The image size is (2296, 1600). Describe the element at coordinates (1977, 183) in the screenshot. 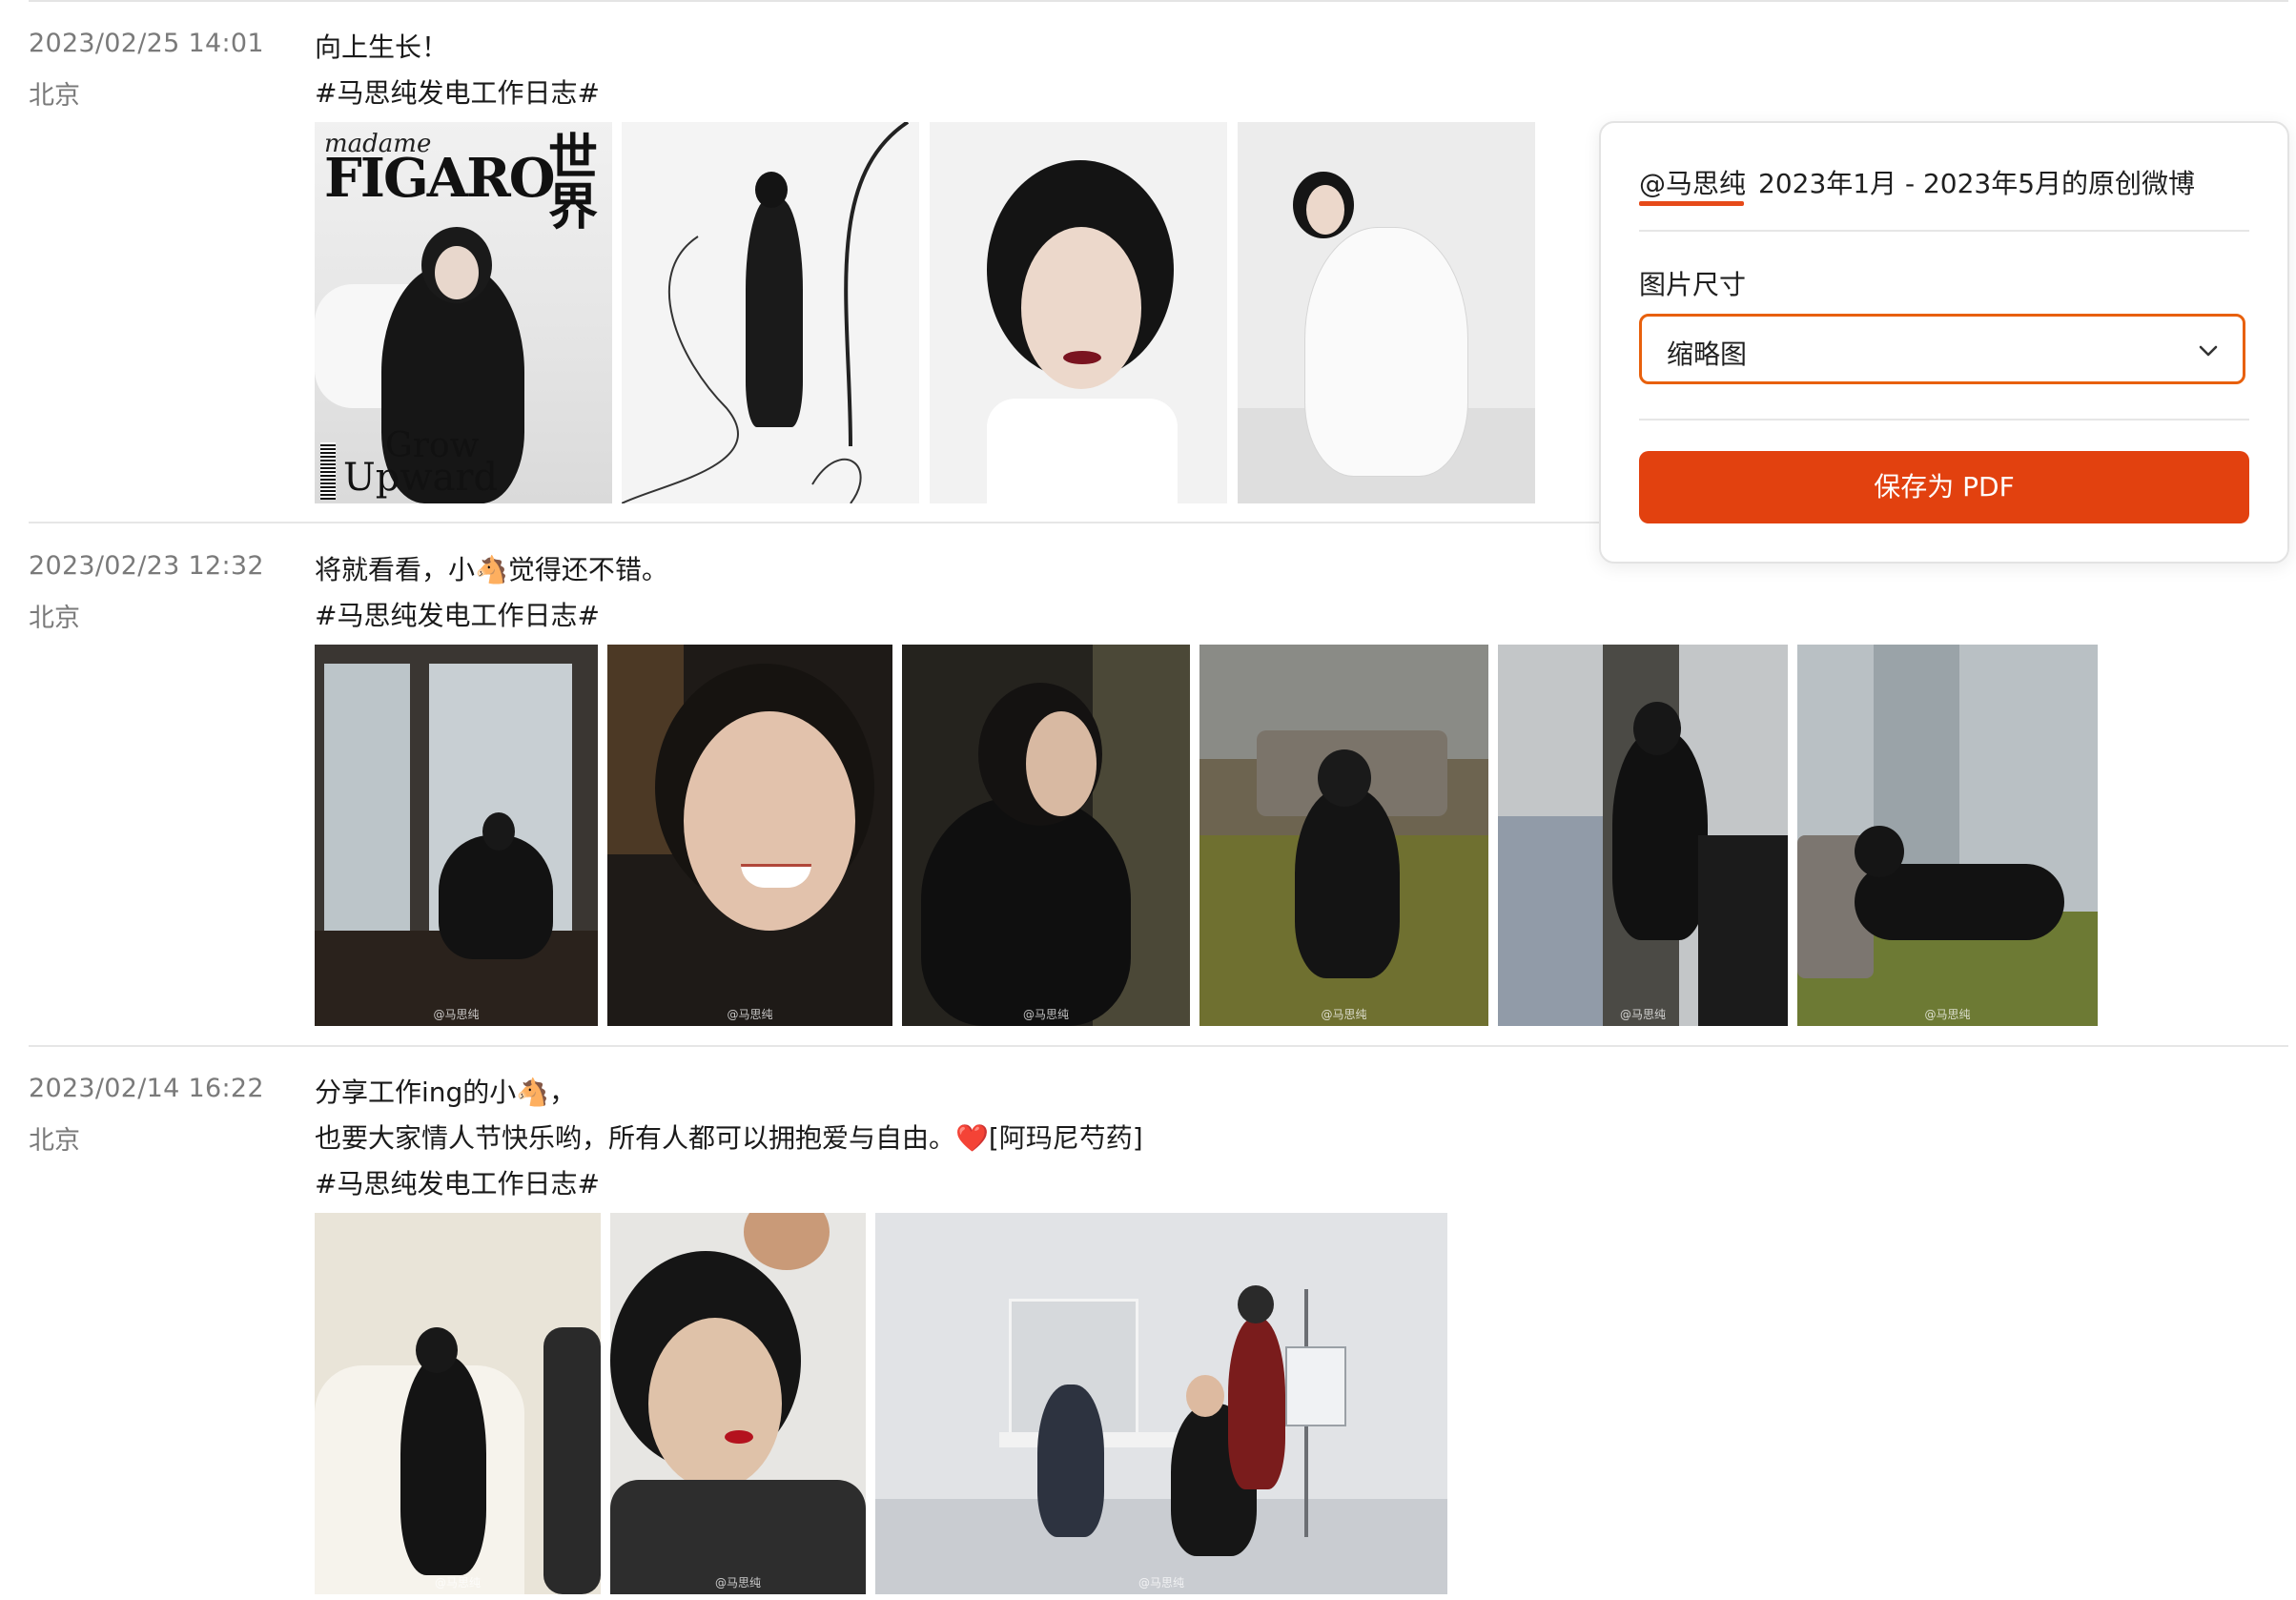

I see `panel-date-range: 2023年1月 - 2023年5月的原创微博` at that location.